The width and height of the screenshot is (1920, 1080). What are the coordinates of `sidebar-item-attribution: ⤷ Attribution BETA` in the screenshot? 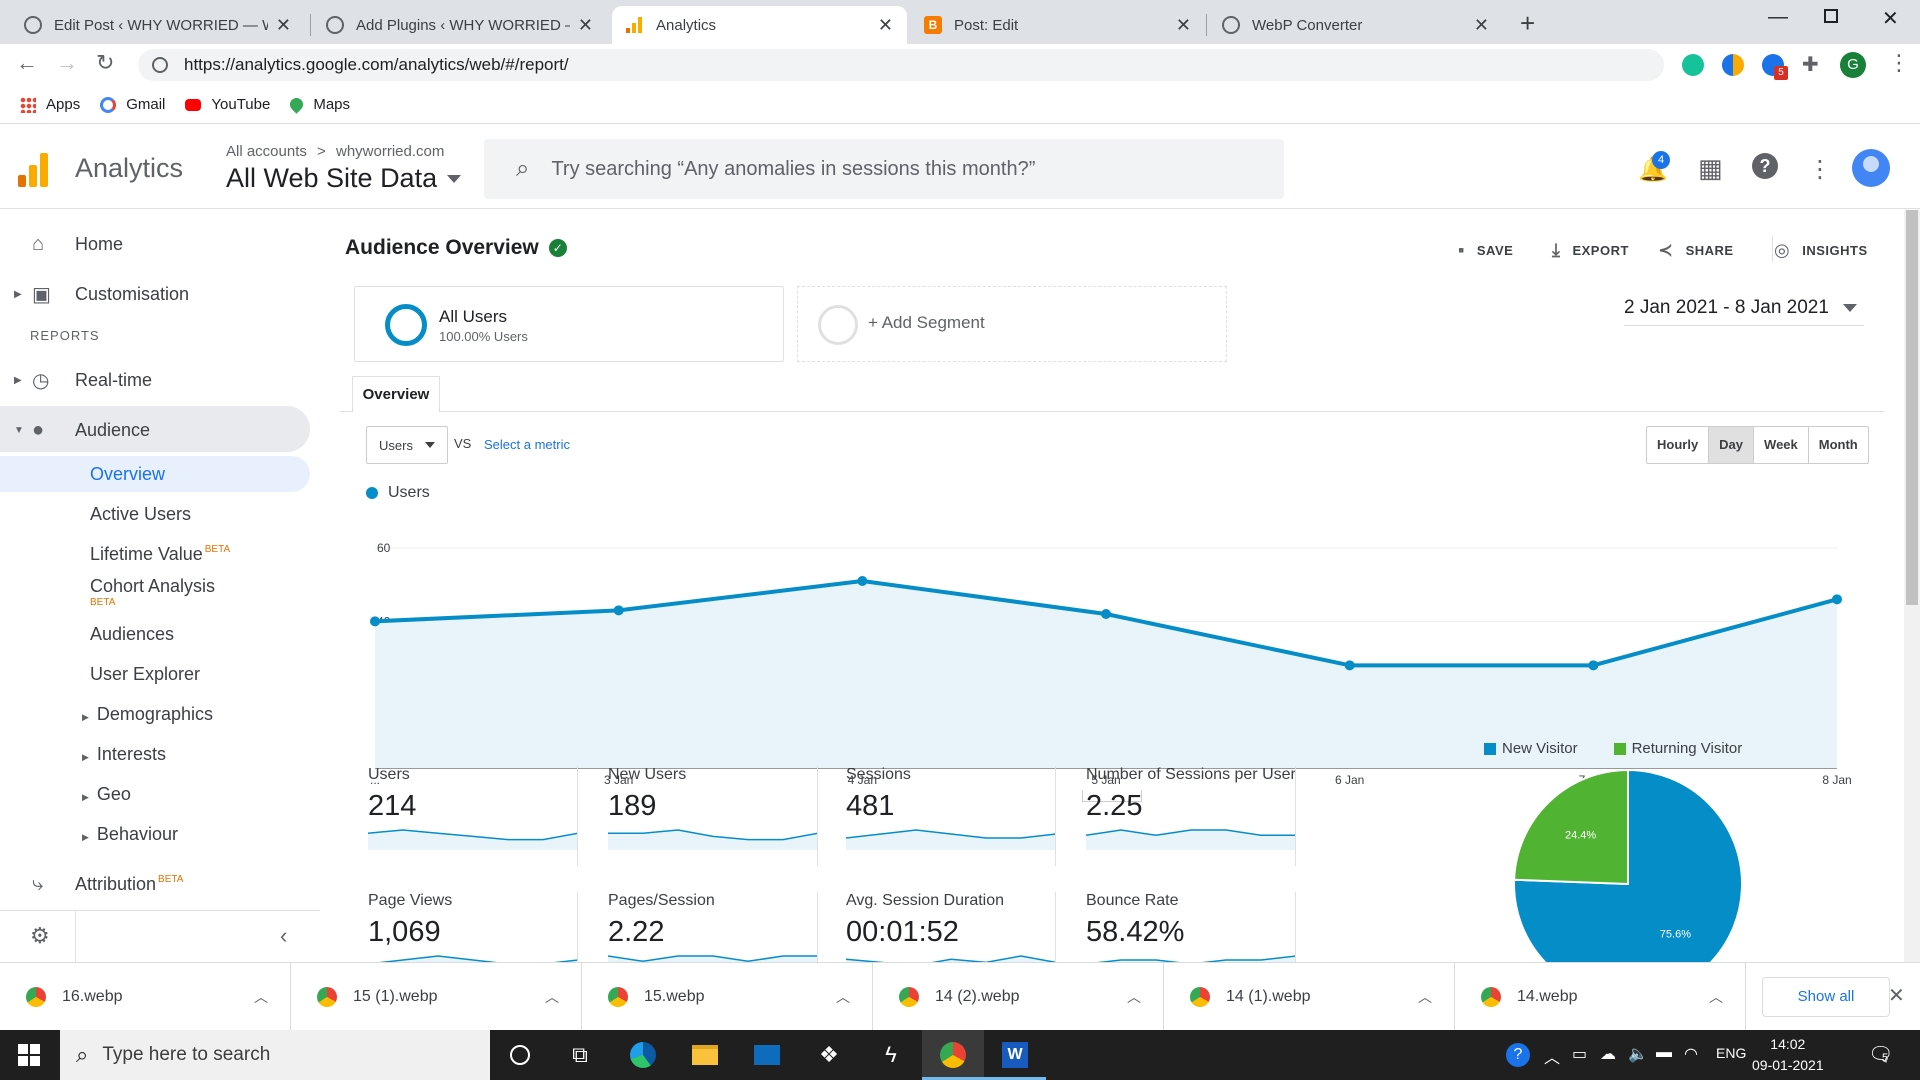 It's located at (160, 884).